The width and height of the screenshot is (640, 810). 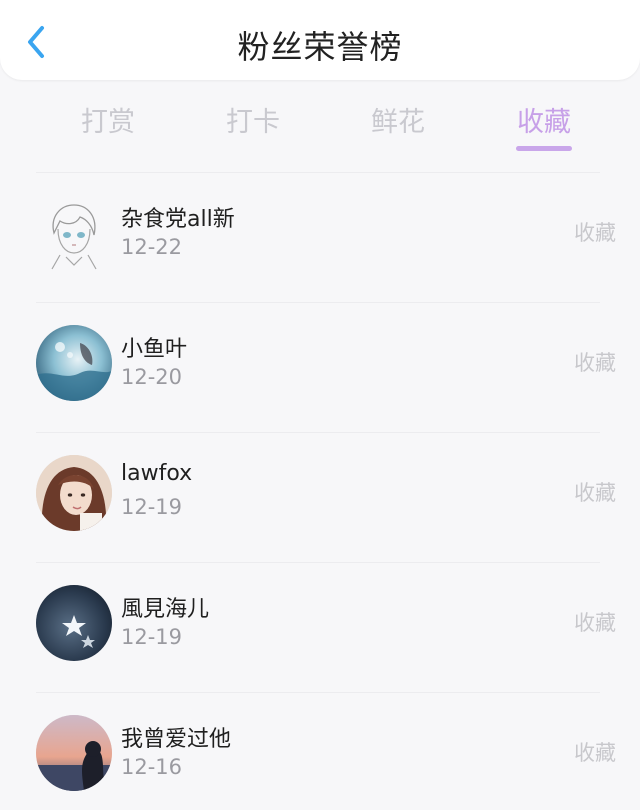 I want to click on underwater-avatar, so click(x=74, y=363).